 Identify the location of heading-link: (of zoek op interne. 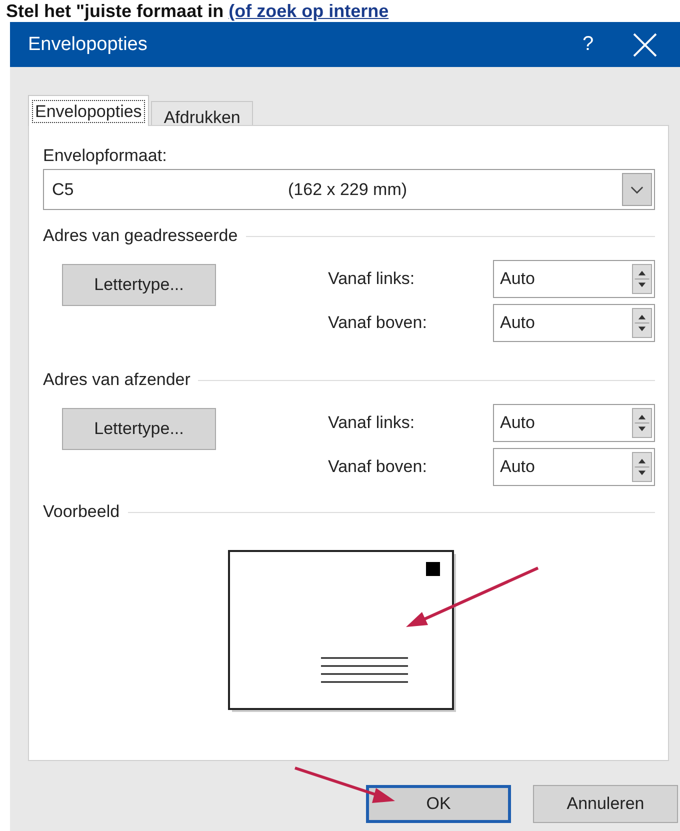
(308, 11).